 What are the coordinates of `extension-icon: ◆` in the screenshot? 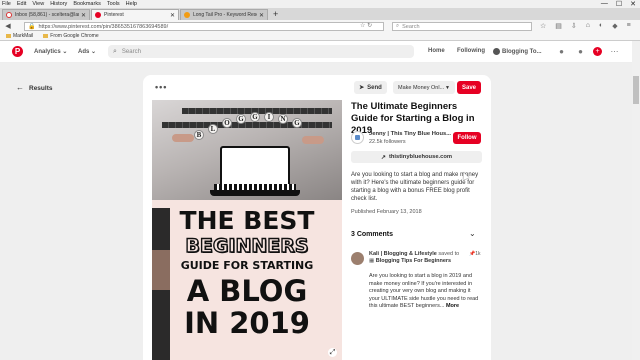 It's located at (614, 26).